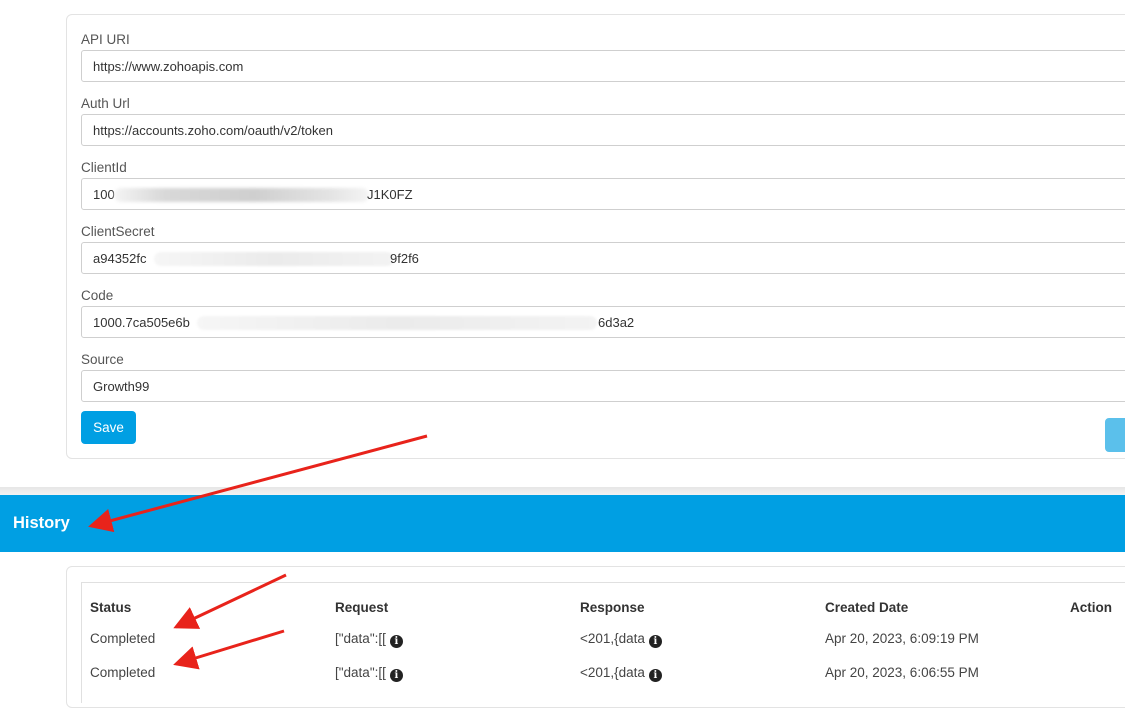 This screenshot has height=708, width=1125. I want to click on client-secret-value-end: 9f2f6, so click(404, 258).